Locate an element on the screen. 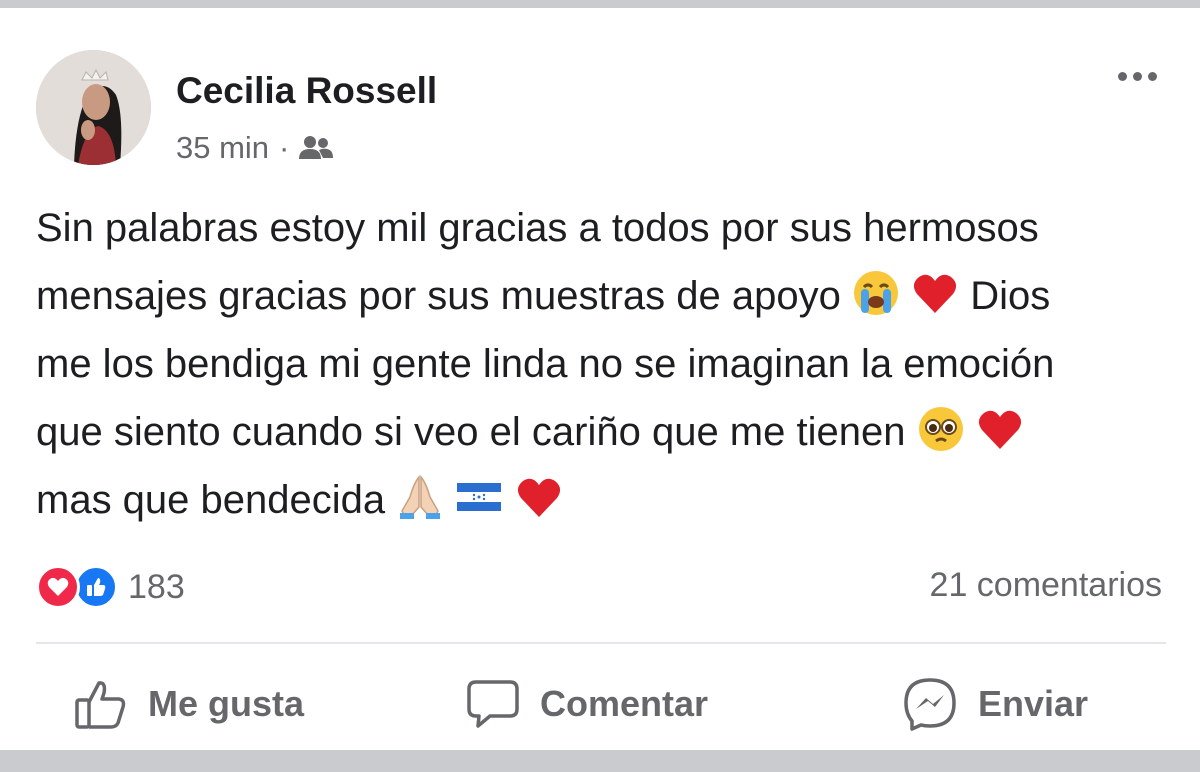  comments-count: 21 comentarios is located at coordinates (1046, 585).